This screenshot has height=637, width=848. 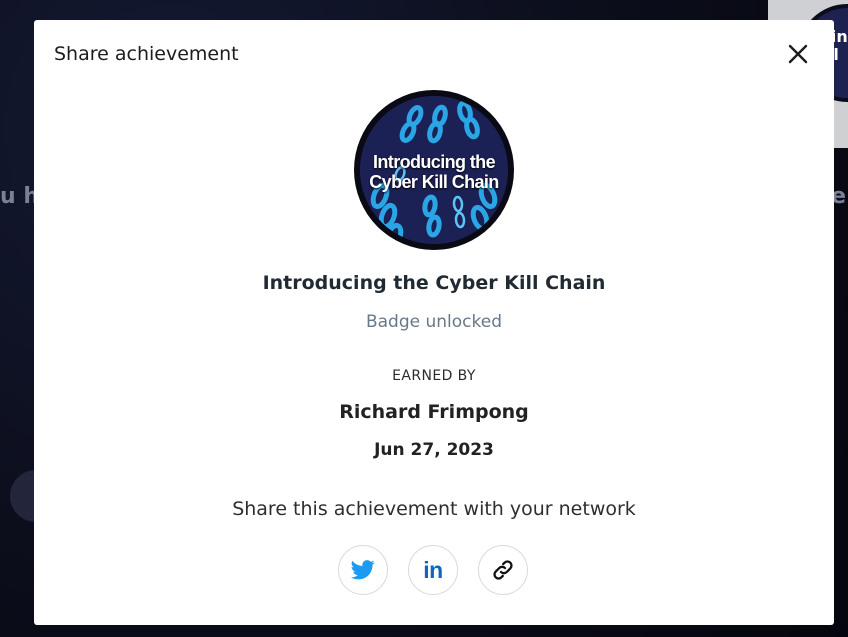 I want to click on linkedin-icon: in, so click(x=433, y=569).